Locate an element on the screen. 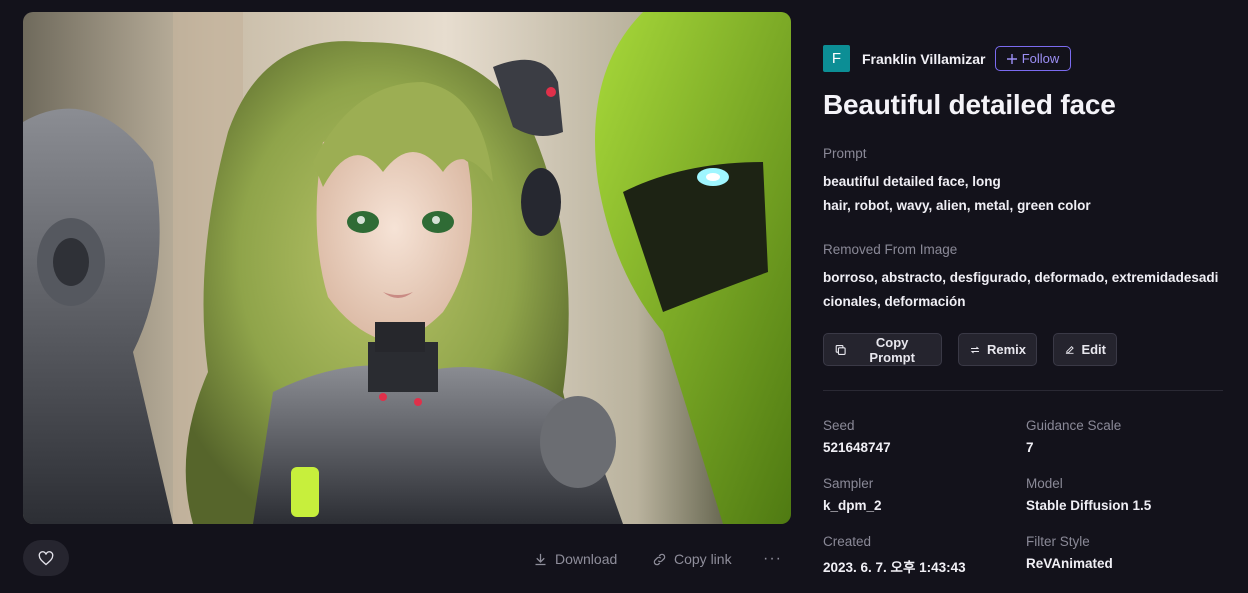 Image resolution: width=1248 pixels, height=593 pixels. filter-style-value: ReVAnimated is located at coordinates (1069, 563).